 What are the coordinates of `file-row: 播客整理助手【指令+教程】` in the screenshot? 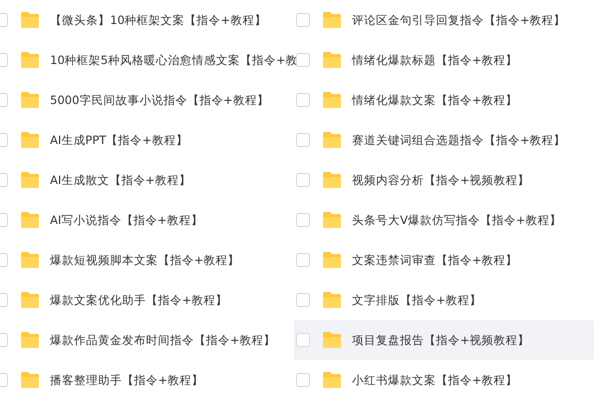 It's located at (147, 380).